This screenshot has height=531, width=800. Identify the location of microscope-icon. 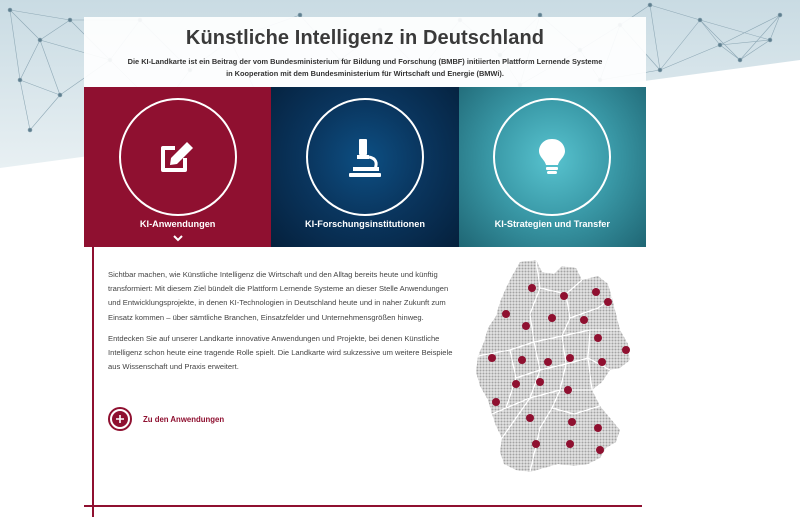
(364, 158).